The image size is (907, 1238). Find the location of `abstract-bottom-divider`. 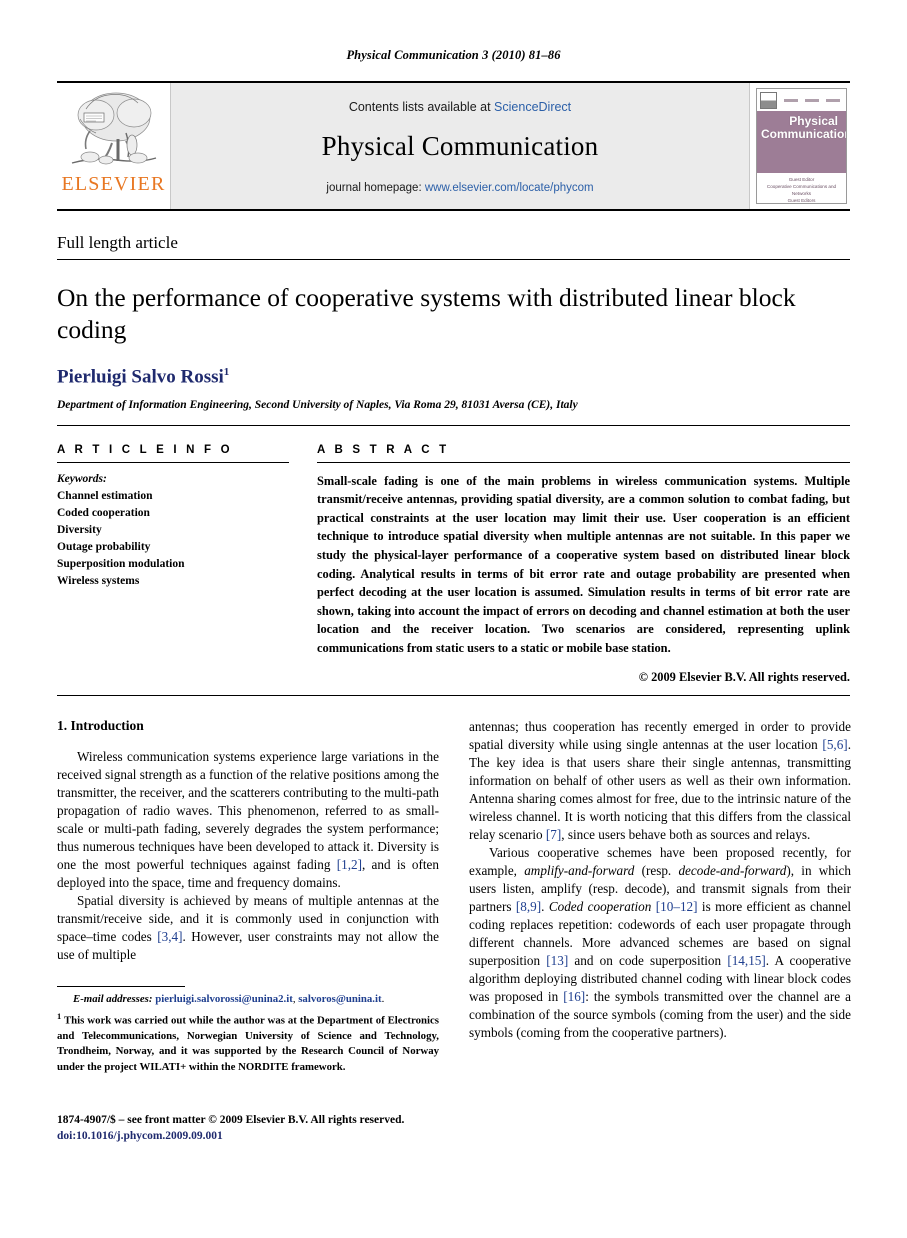

abstract-bottom-divider is located at coordinates (453, 695).